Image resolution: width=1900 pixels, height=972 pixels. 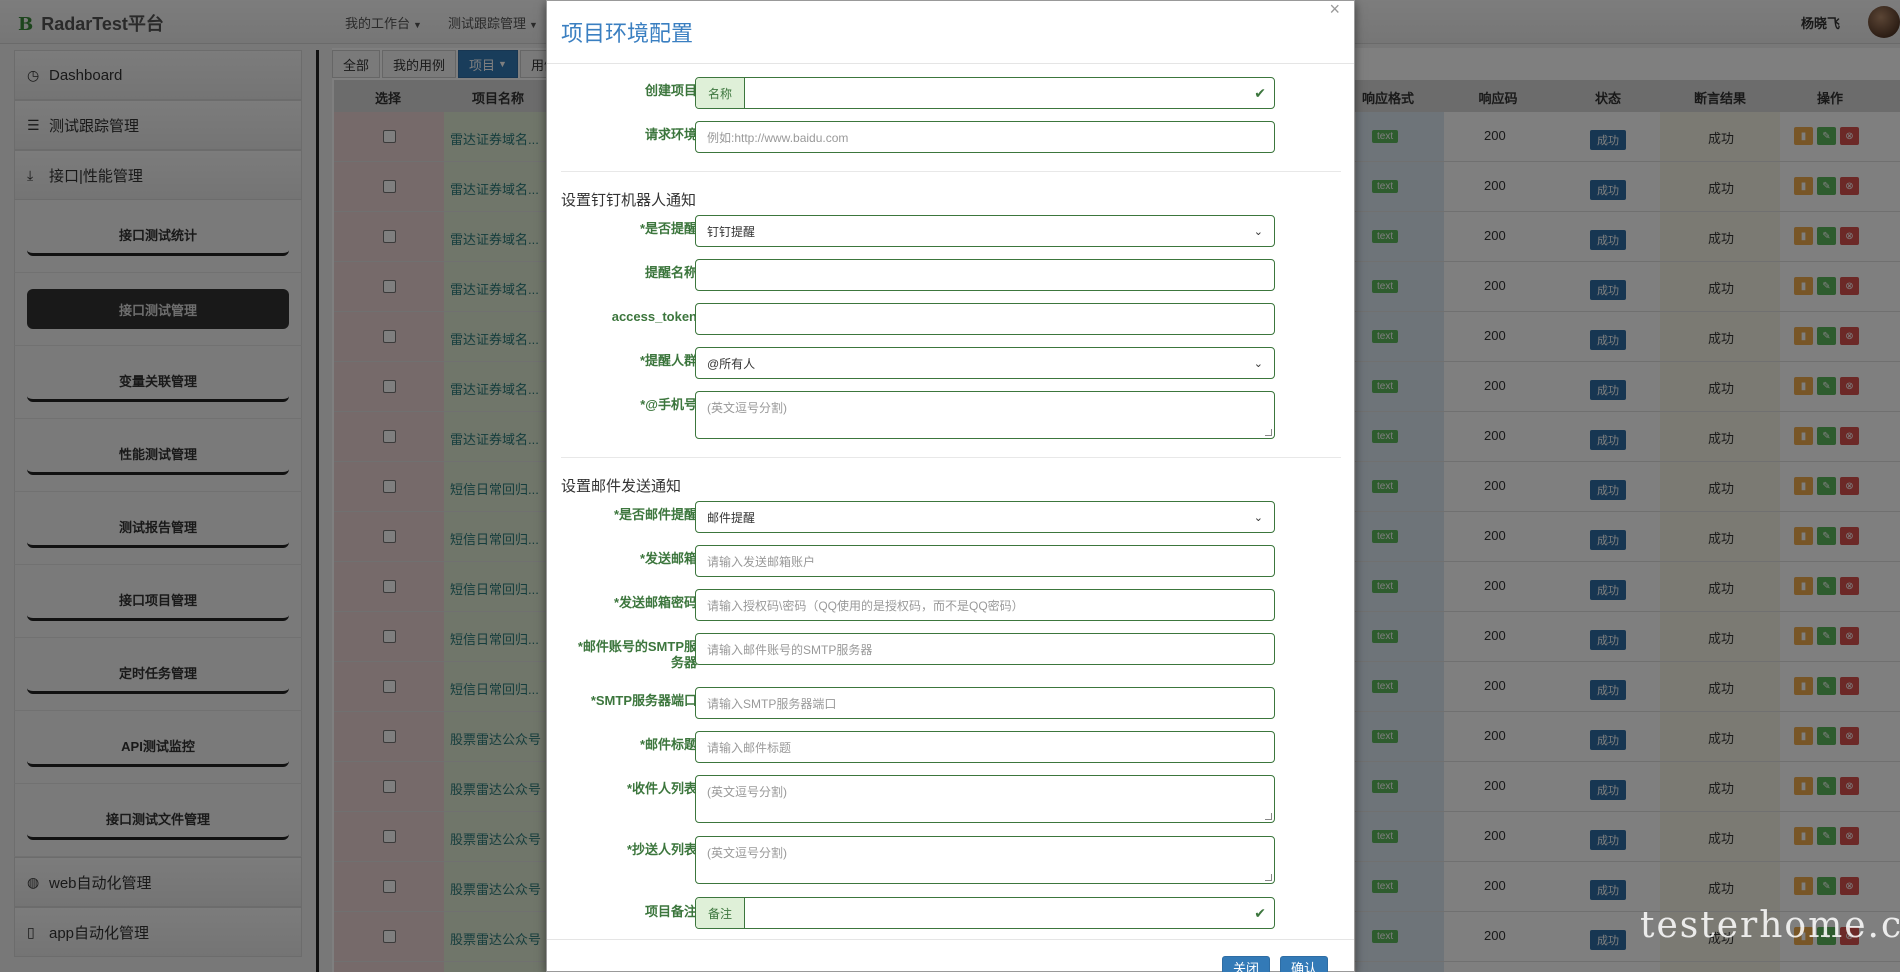 I want to click on receivers-placeholder: (英文逗号分割), so click(x=747, y=792).